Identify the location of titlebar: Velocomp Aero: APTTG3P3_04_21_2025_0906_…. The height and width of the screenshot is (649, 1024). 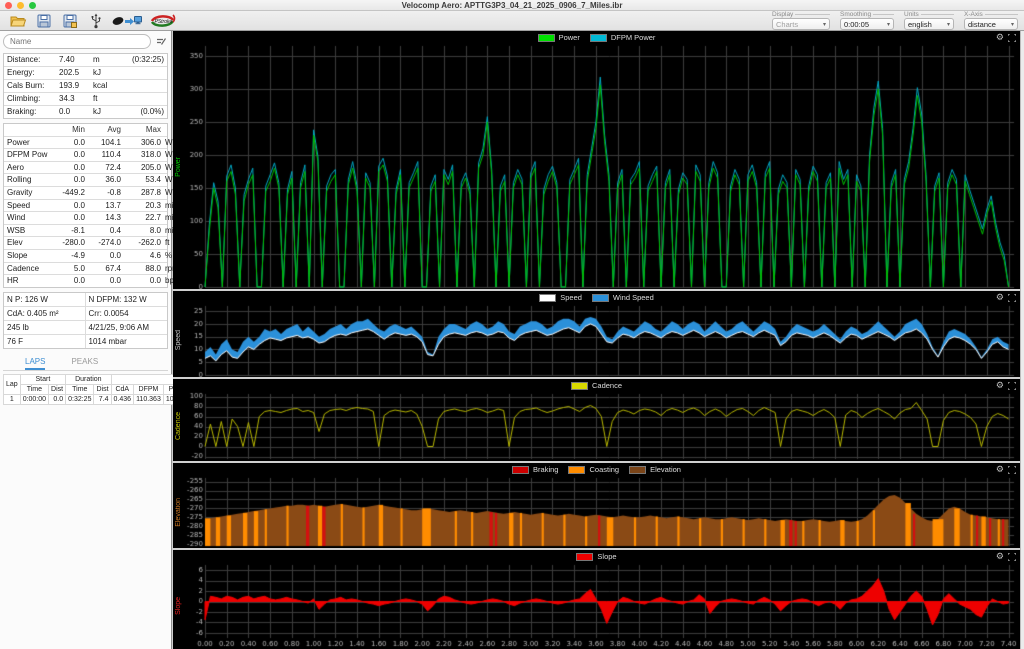
(512, 5).